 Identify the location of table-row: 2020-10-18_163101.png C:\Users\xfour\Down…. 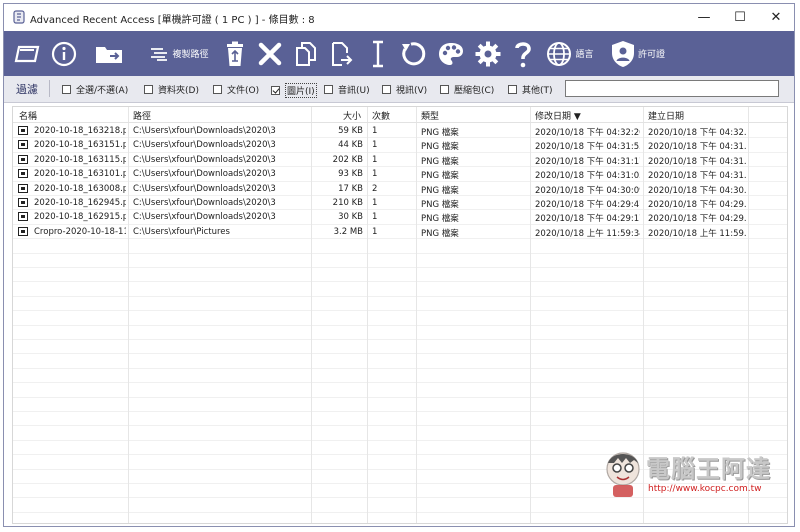
(400, 174).